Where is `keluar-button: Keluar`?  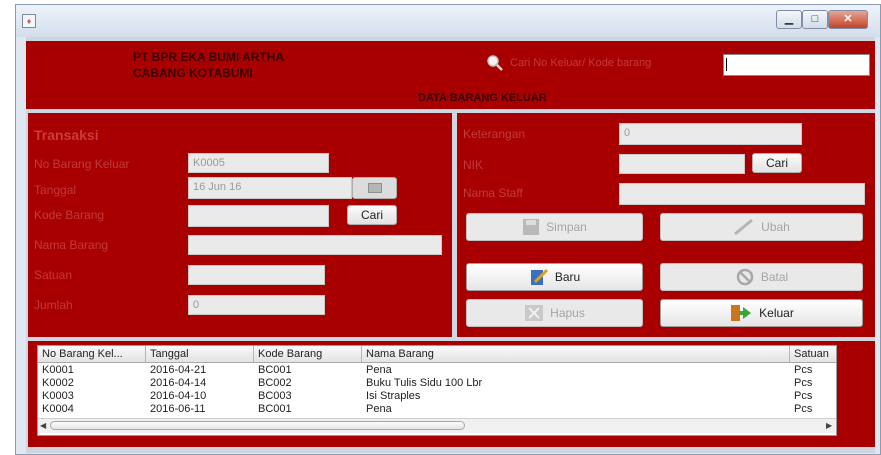
keluar-button: Keluar is located at coordinates (761, 313).